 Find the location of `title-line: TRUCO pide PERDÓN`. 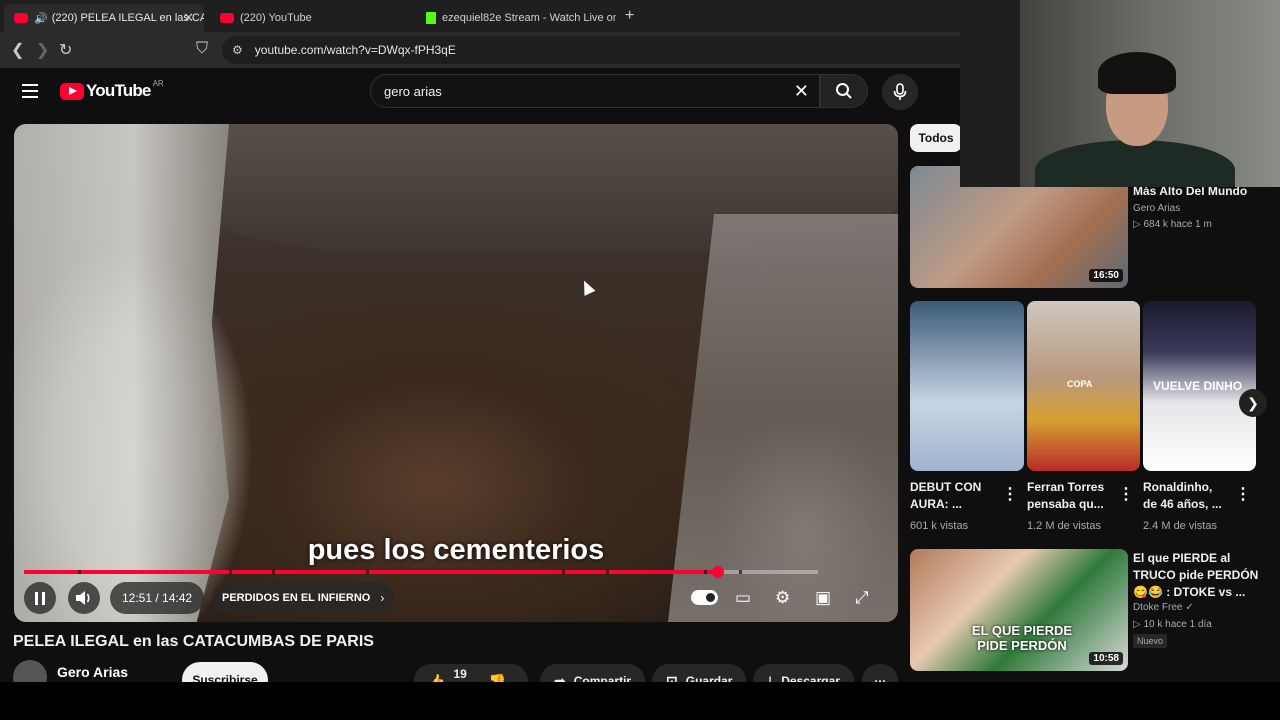

title-line: TRUCO pide PERDÓN is located at coordinates (1196, 575).